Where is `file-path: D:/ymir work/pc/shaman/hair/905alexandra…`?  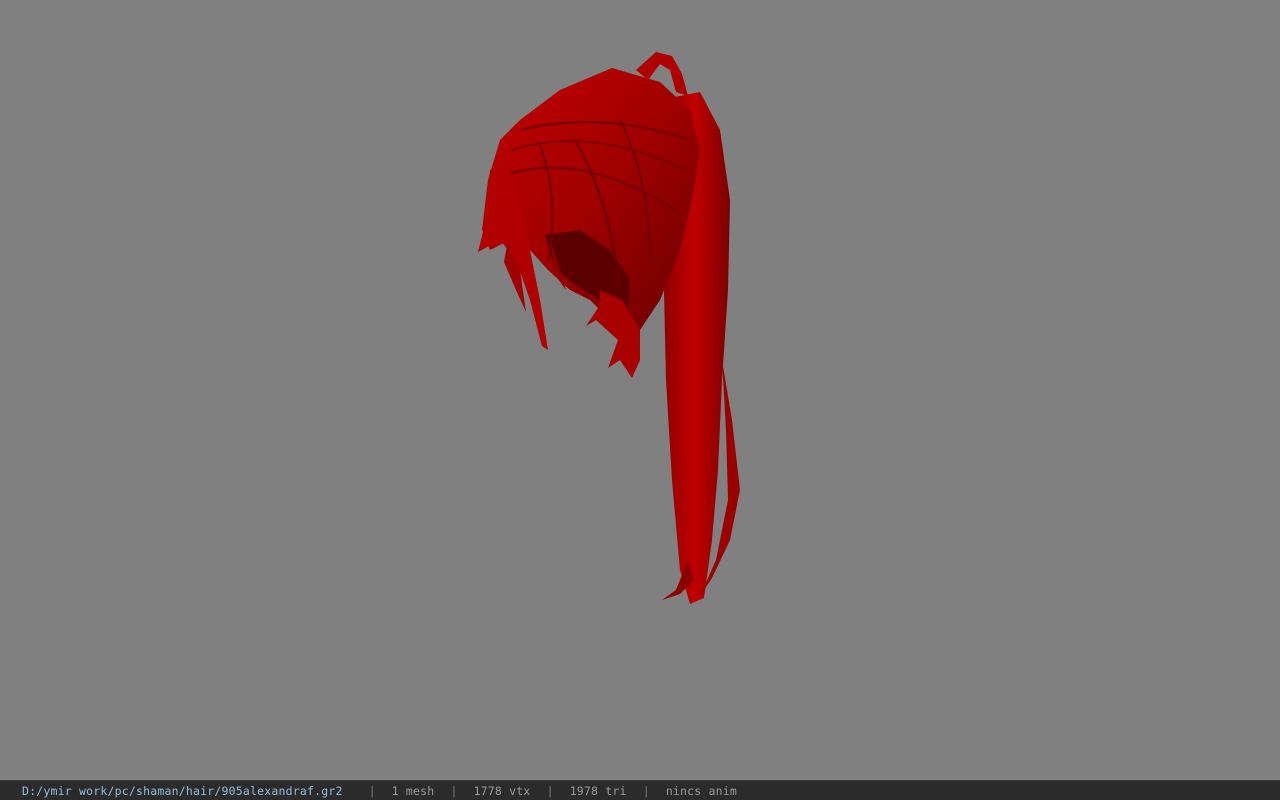 file-path: D:/ymir work/pc/shaman/hair/905alexandra… is located at coordinates (182, 790).